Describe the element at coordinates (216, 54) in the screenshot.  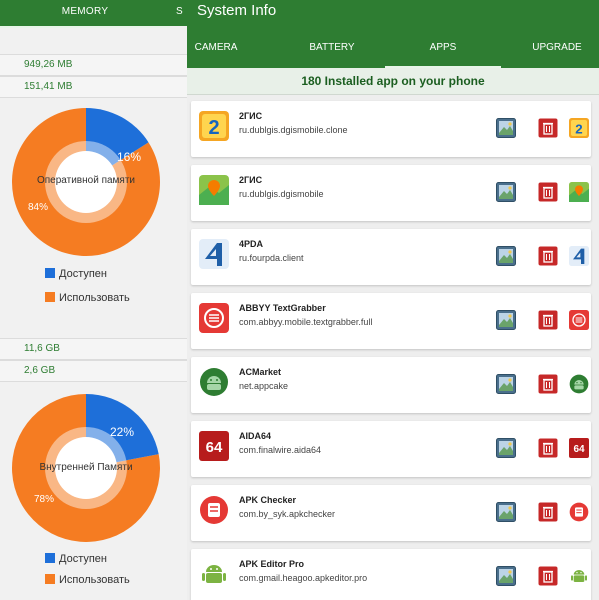
I see `tab-camera: CAMERA` at that location.